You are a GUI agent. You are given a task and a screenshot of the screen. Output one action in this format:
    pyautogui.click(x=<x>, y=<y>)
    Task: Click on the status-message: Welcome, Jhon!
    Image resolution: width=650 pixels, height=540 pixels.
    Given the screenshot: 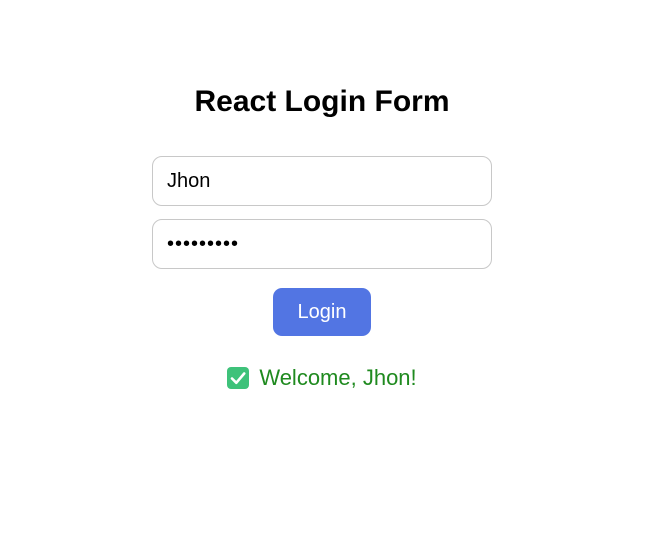 What is the action you would take?
    pyautogui.click(x=322, y=378)
    